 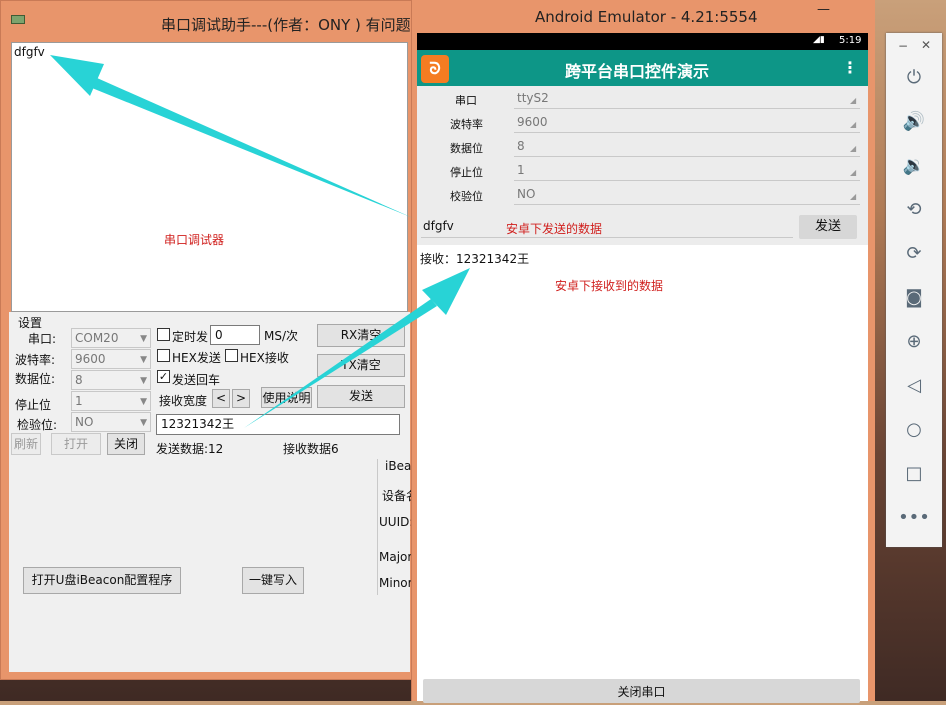 I want to click on left-window-titlebar: 串口调试助手---(作者：ONY ) 有问题, so click(x=207, y=21).